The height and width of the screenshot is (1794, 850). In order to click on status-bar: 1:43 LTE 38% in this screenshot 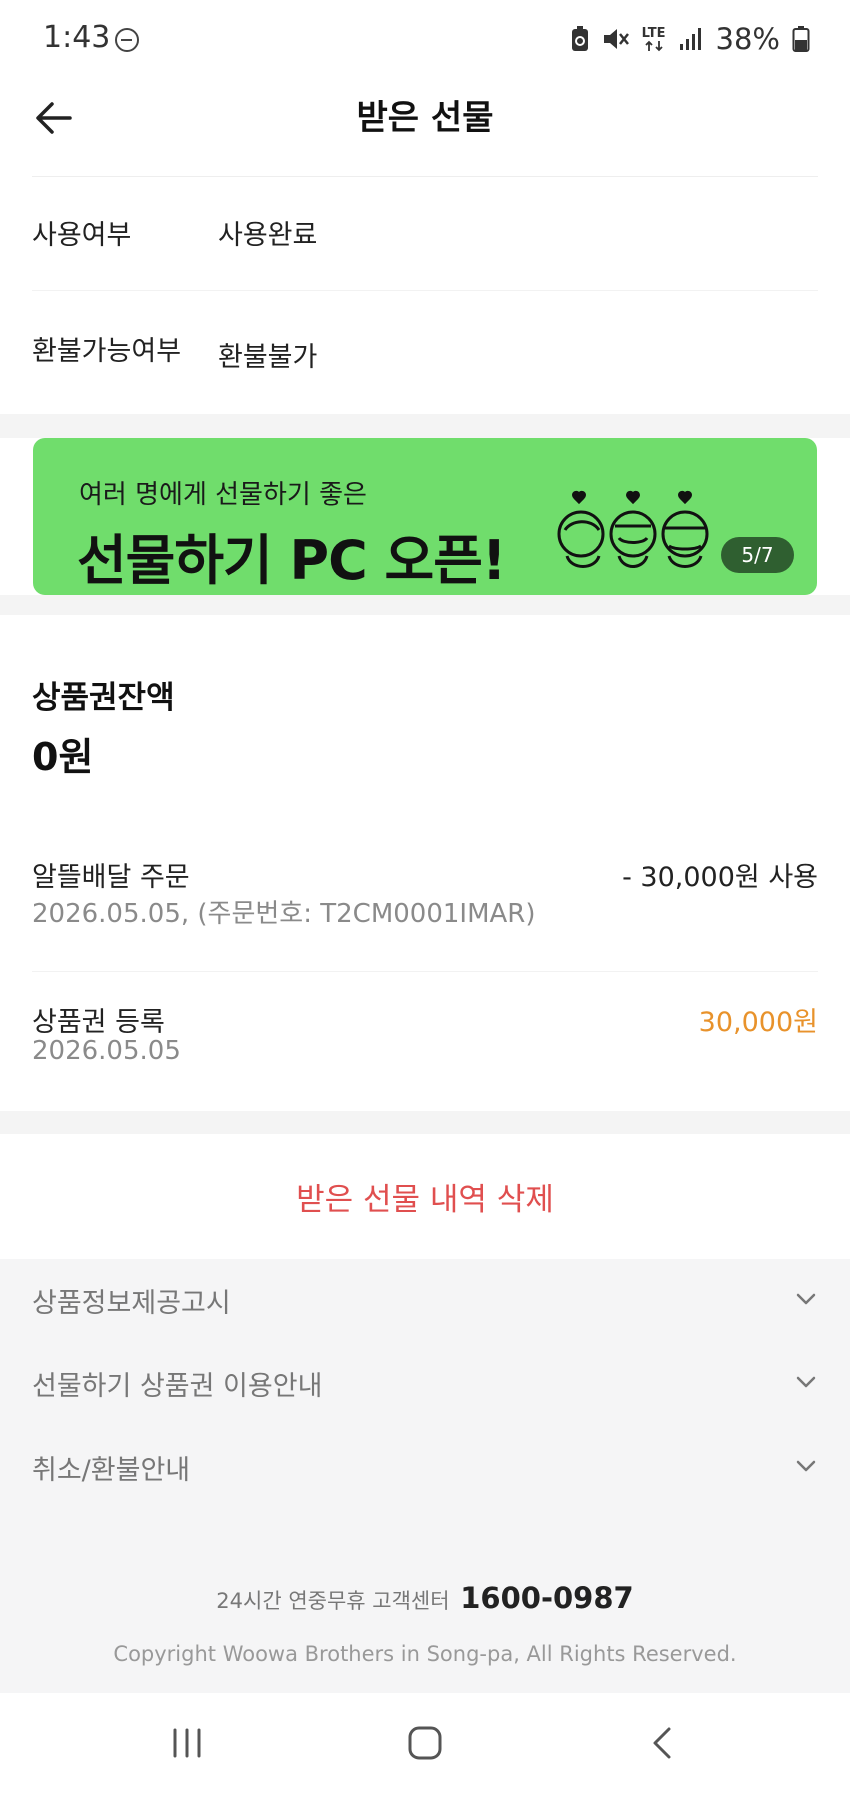, I will do `click(425, 40)`.